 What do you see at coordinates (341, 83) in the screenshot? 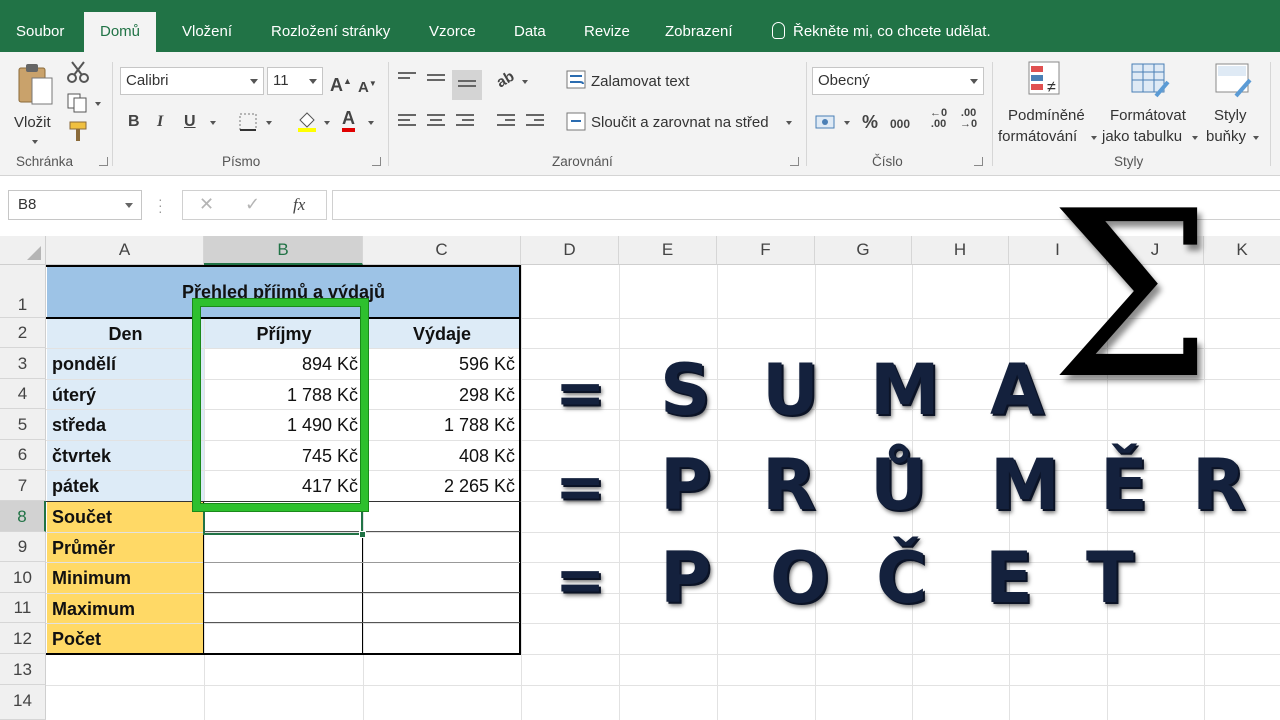
I see `increase-font-icon: A▲` at bounding box center [341, 83].